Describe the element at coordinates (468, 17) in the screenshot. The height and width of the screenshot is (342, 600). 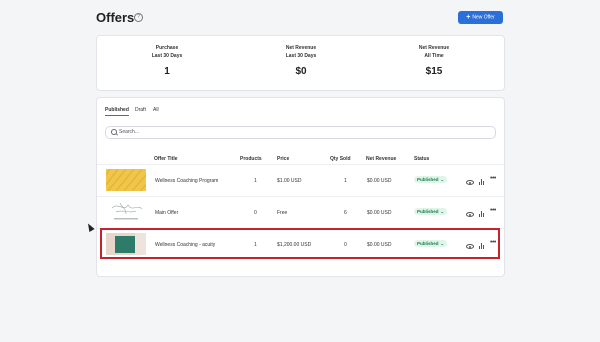
I see `plus-icon: +` at that location.